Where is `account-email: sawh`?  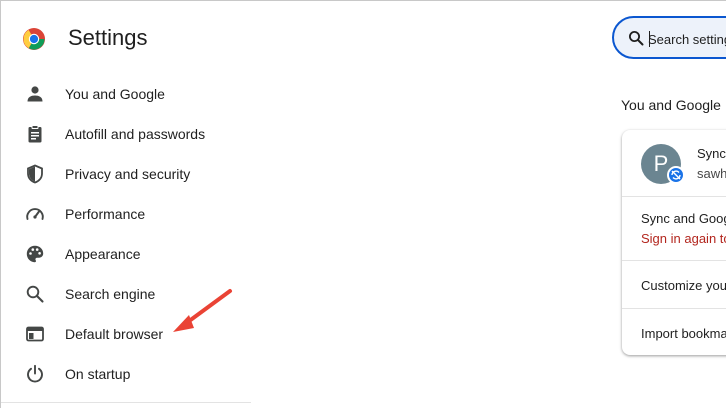 account-email: sawh is located at coordinates (711, 173).